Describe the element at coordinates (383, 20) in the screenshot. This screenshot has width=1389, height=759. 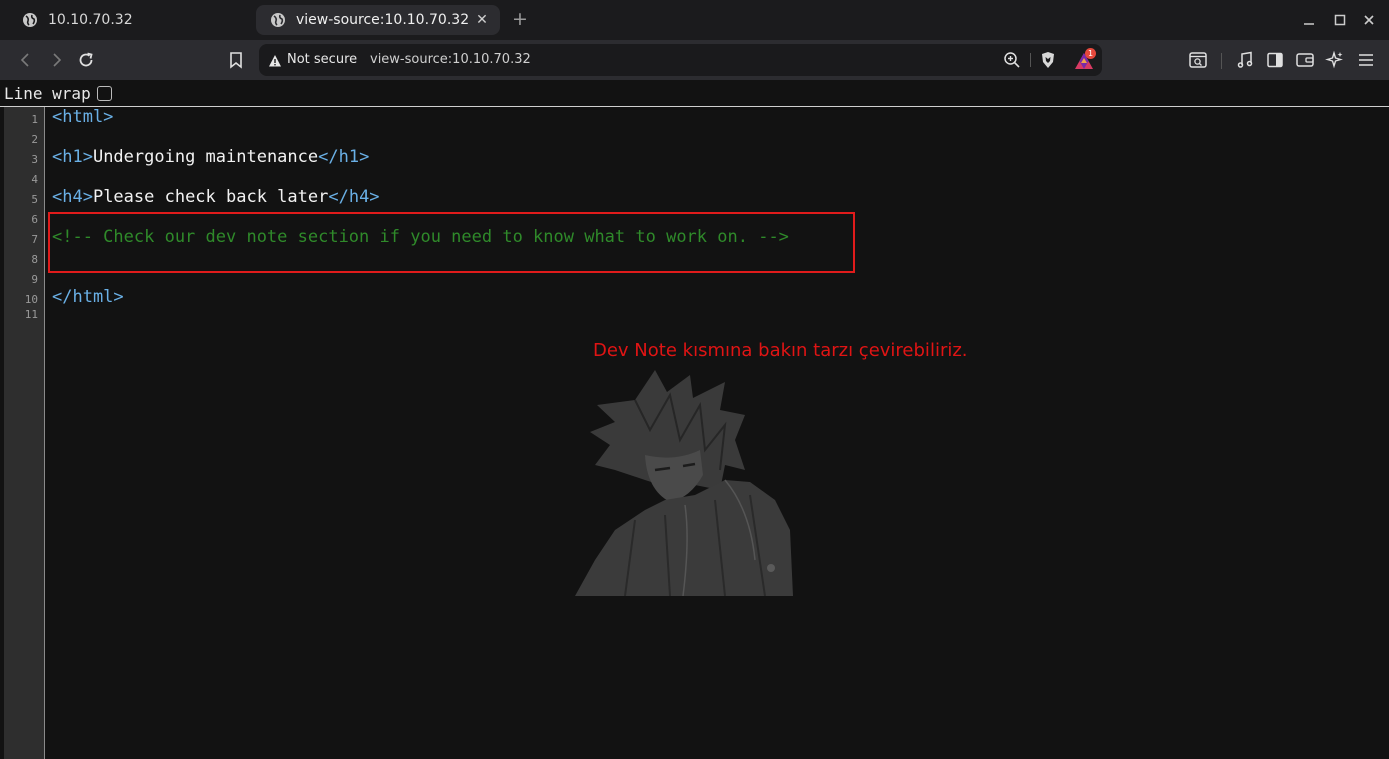
I see `tab-title: view-source:10.10.70.32` at that location.